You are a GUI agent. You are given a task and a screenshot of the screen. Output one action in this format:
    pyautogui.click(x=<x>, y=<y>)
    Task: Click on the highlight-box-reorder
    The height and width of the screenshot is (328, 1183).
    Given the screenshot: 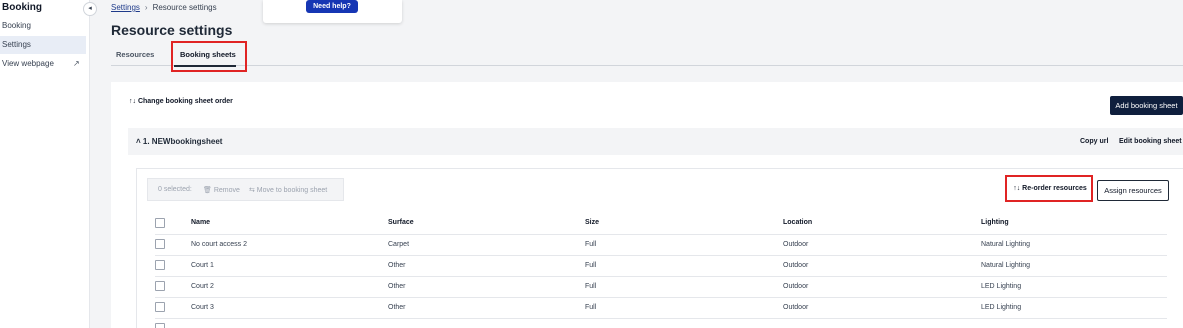 What is the action you would take?
    pyautogui.click(x=1049, y=188)
    